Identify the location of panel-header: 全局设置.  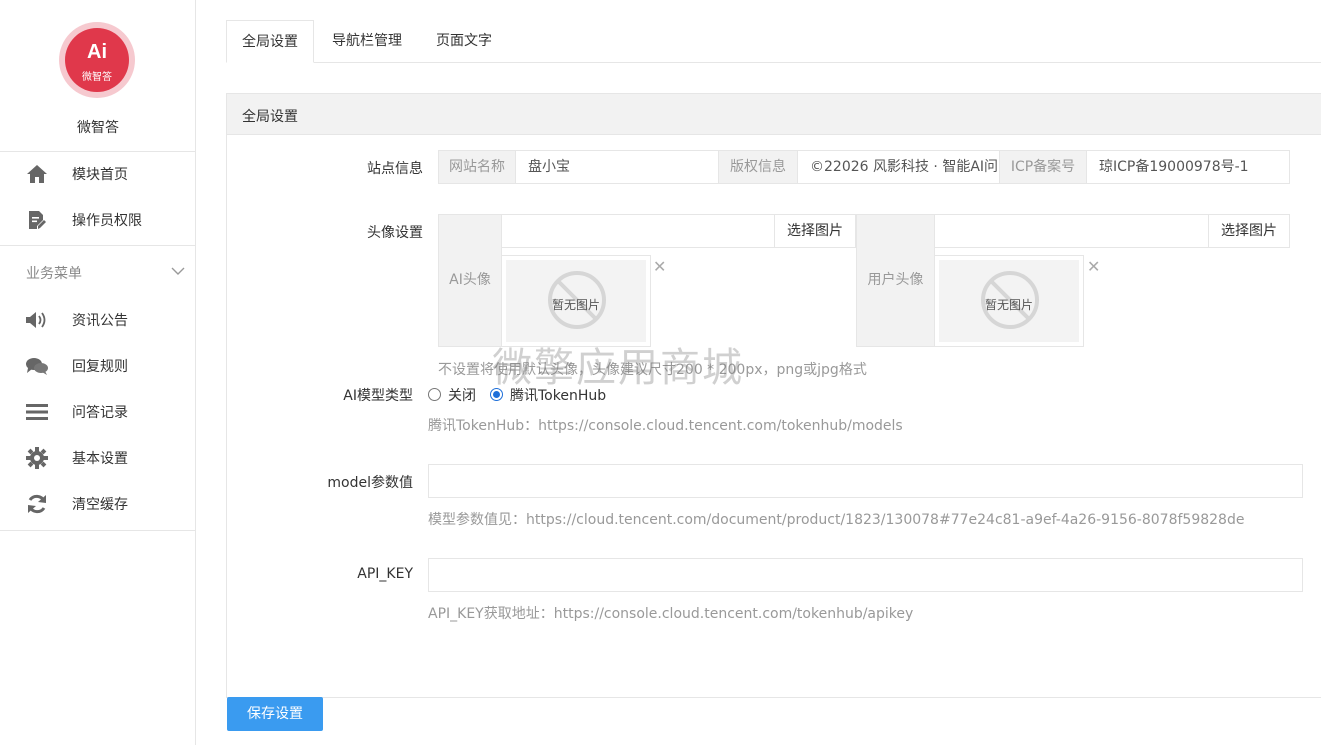
(774, 114).